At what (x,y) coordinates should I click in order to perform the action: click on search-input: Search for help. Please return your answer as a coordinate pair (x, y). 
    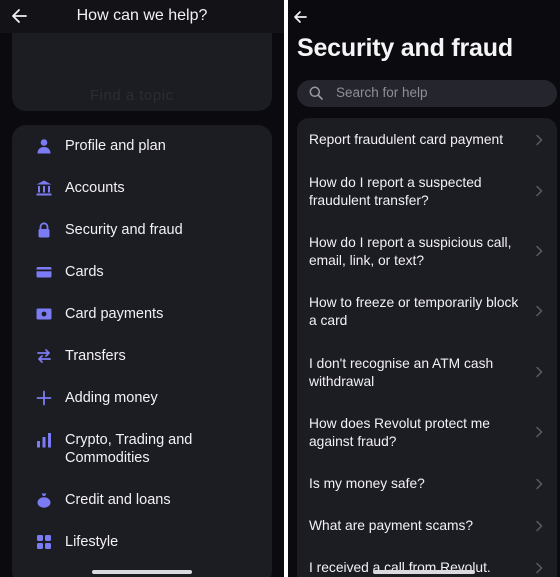
    Looking at the image, I should click on (427, 93).